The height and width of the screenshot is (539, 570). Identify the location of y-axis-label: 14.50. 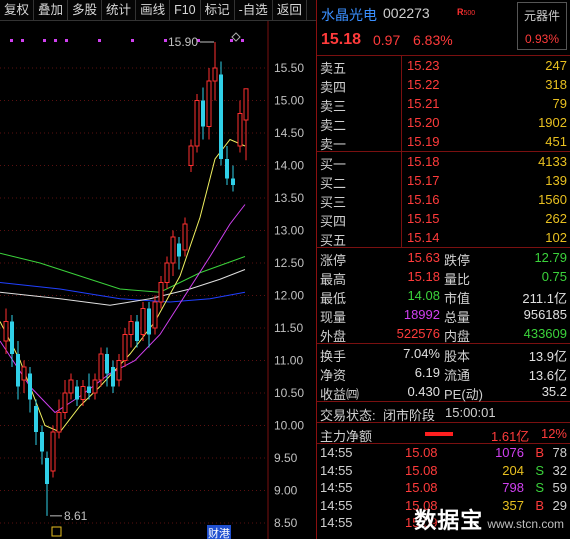
(289, 133).